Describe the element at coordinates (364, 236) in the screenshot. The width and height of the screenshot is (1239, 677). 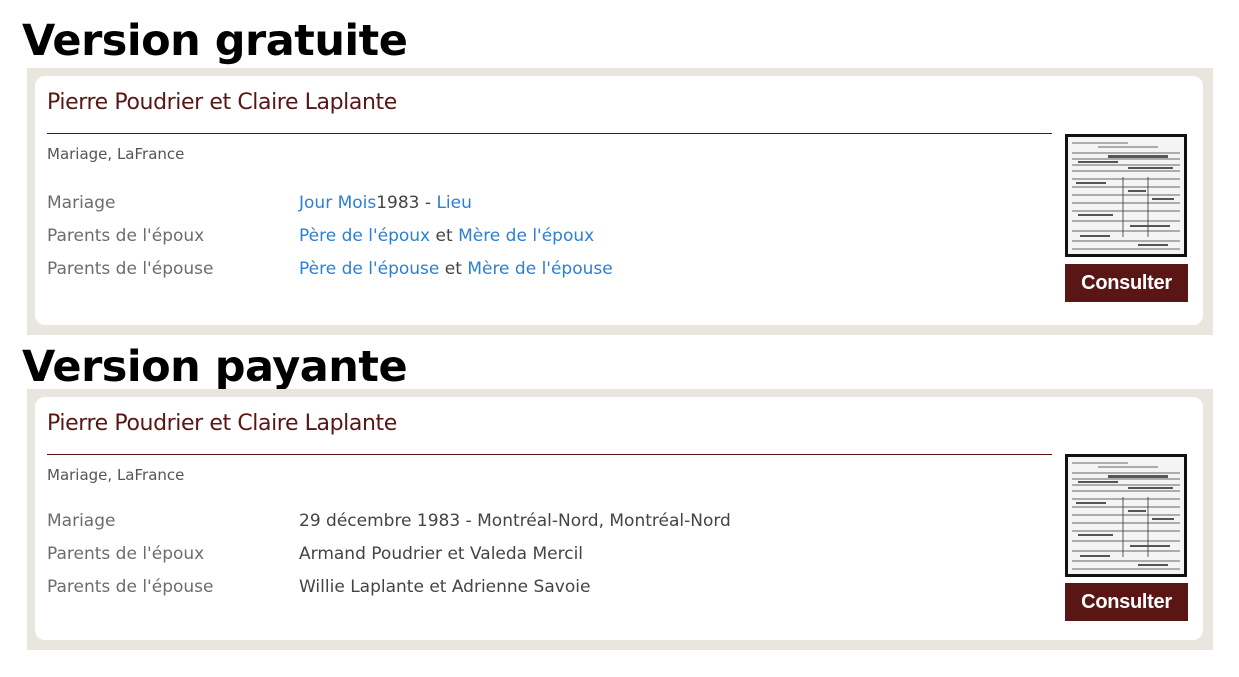
I see `groom-father-link: Père de l'époux` at that location.